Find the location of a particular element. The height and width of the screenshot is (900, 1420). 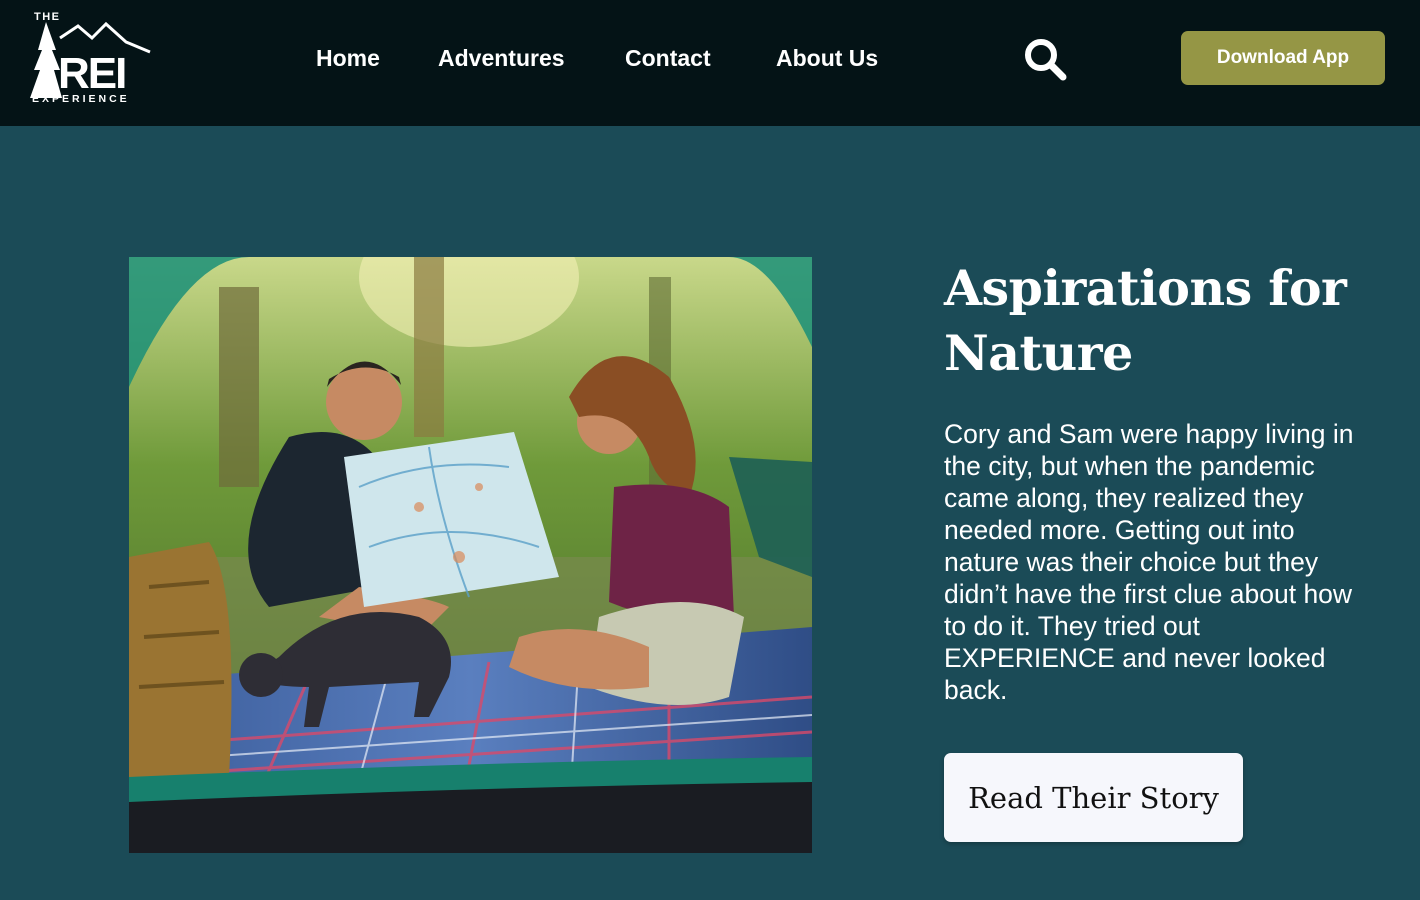

rei-logo-icon: THE REI EXPERIENCE is located at coordinates (90, 58).